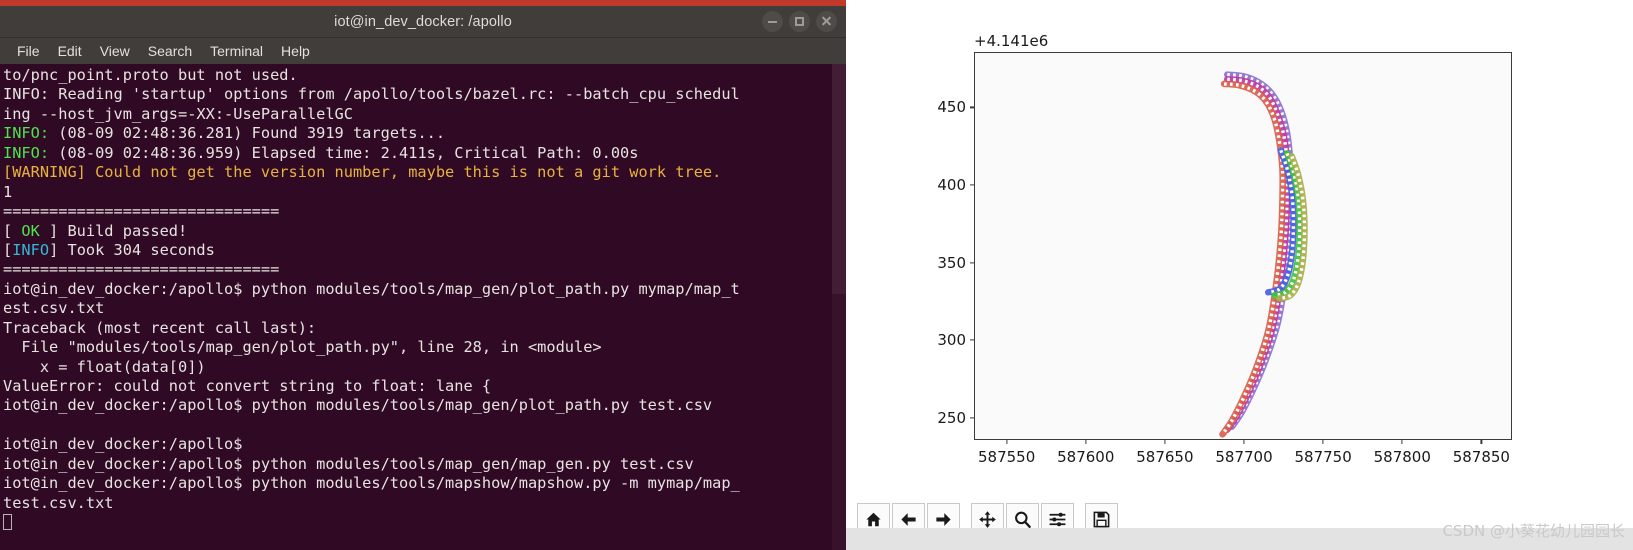 Image resolution: width=1633 pixels, height=550 pixels. I want to click on terminal-text-span: INFO, so click(31, 249).